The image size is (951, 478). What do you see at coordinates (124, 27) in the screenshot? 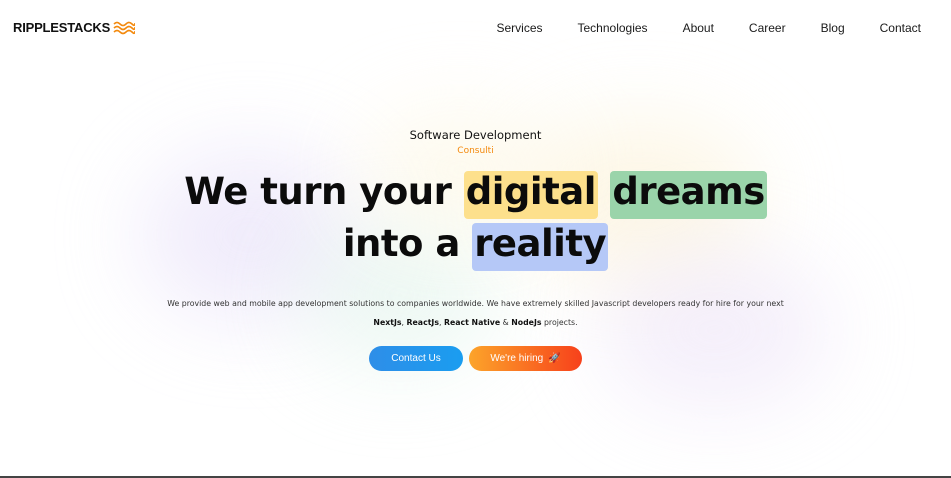
I see `waves-icon` at bounding box center [124, 27].